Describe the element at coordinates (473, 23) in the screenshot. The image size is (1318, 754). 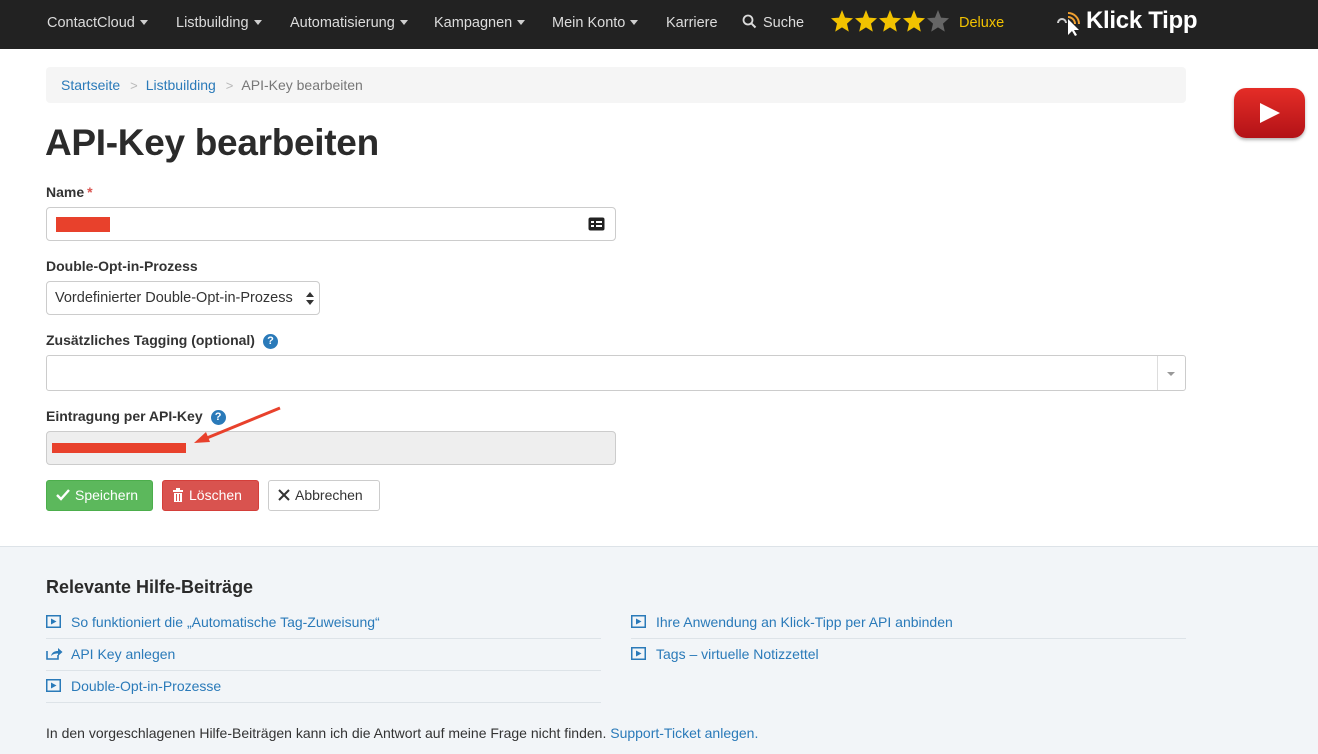
I see `nav-label: Kampagnen` at that location.